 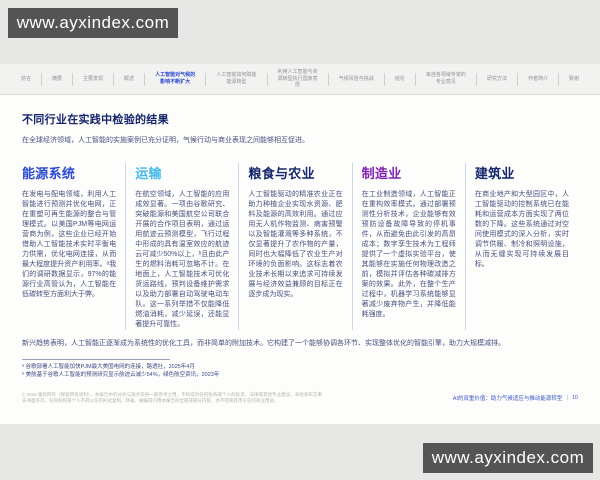 I want to click on nav-tab-climate-risks: 气候风险与挑战, so click(x=356, y=79).